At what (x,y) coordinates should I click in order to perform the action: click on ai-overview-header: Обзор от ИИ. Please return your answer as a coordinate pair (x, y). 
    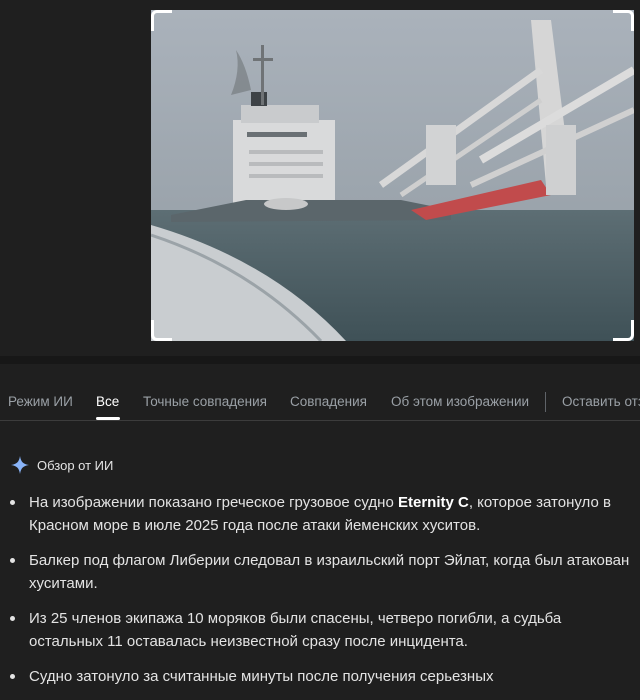
    Looking at the image, I should click on (61, 465).